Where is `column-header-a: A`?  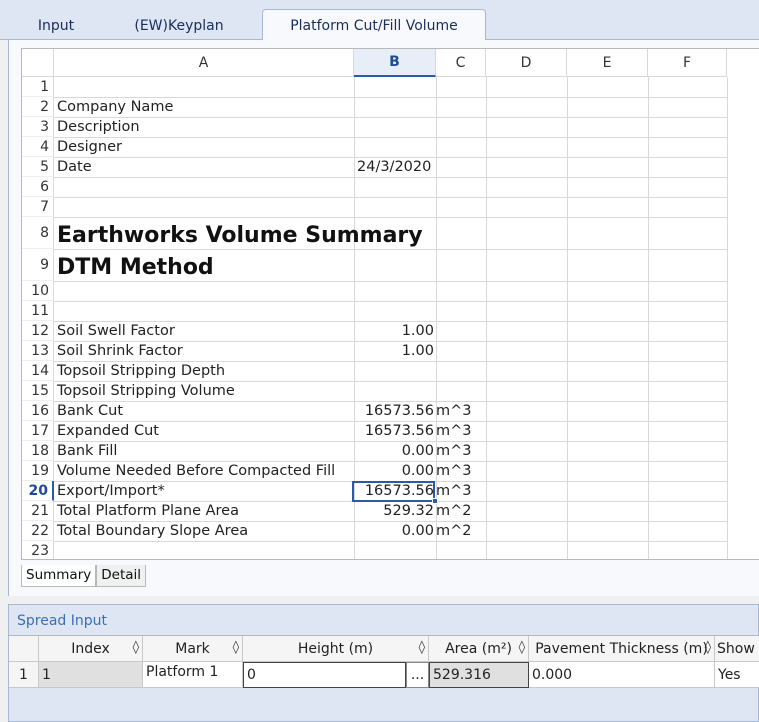
column-header-a: A is located at coordinates (204, 63).